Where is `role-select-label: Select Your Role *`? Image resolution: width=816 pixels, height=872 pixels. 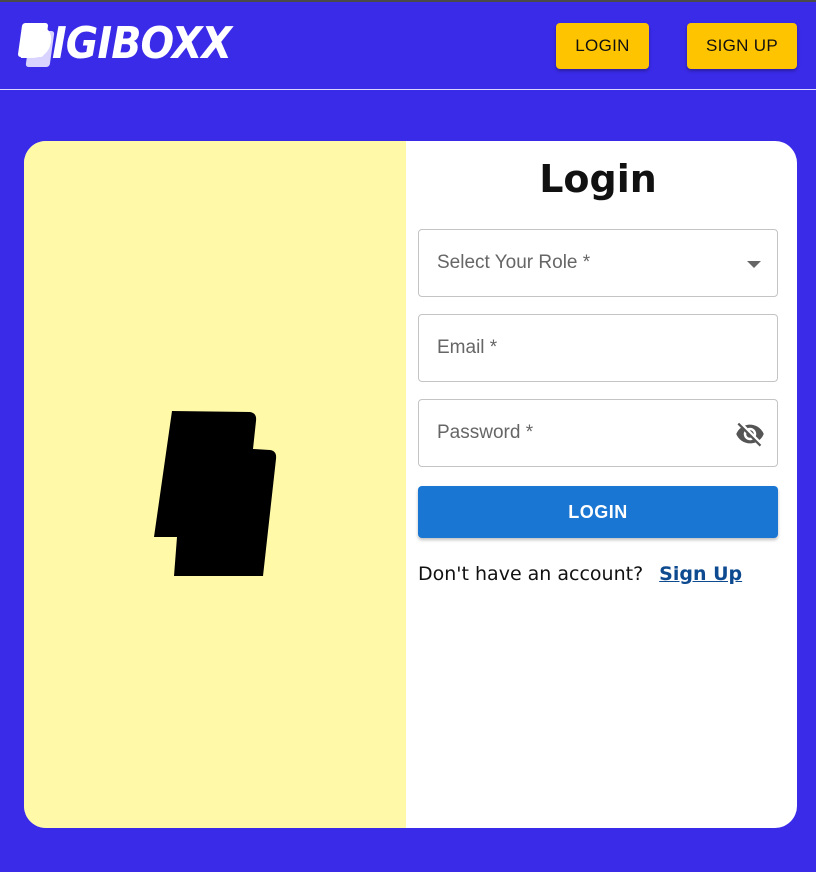
role-select-label: Select Your Role * is located at coordinates (514, 262).